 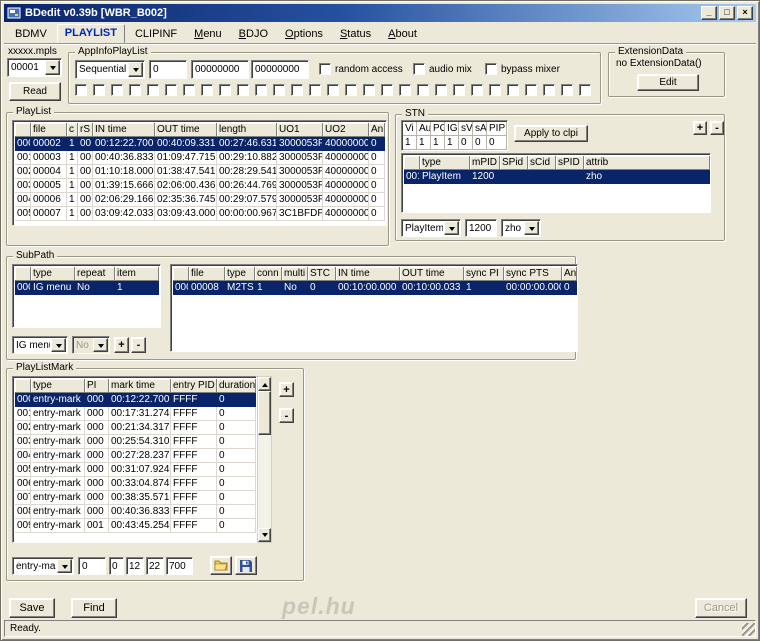 What do you see at coordinates (85, 130) in the screenshot?
I see `column-header: rS` at bounding box center [85, 130].